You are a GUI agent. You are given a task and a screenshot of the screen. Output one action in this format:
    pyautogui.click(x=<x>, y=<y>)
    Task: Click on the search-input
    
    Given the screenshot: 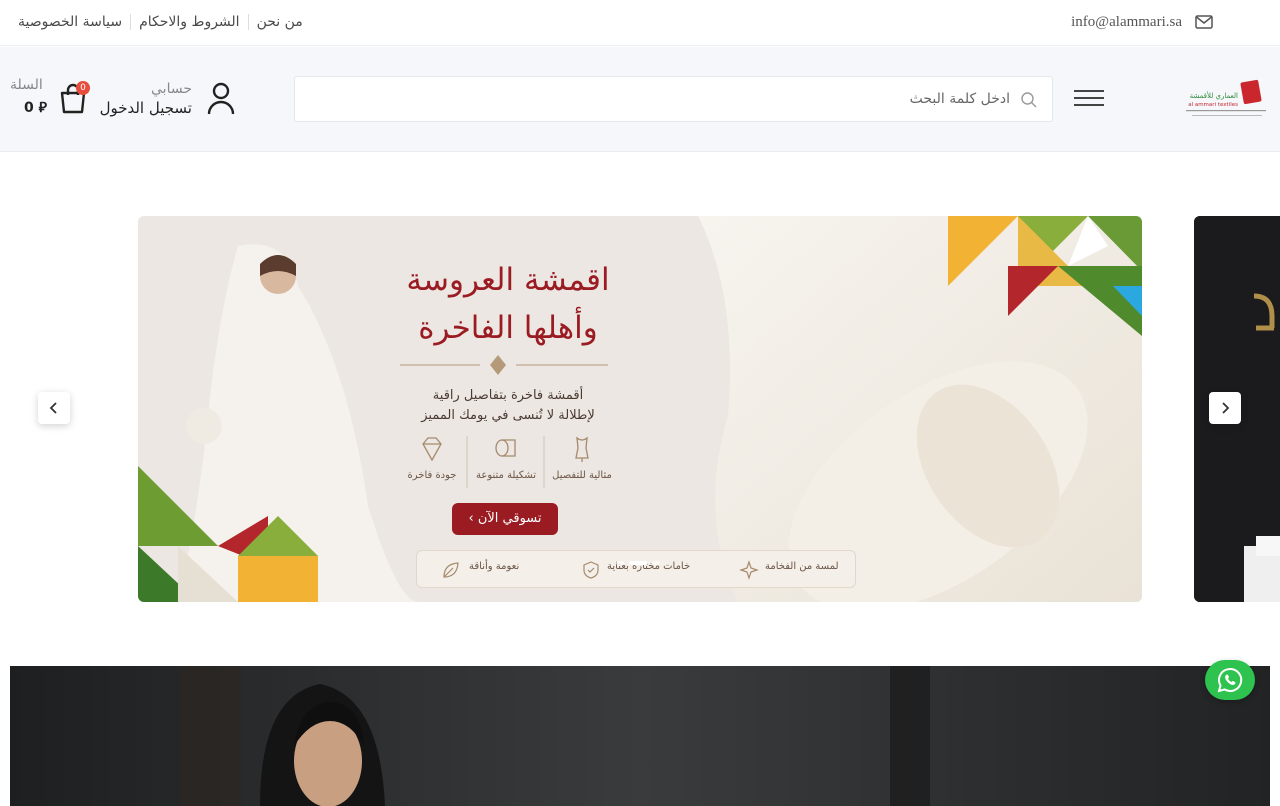 What is the action you would take?
    pyautogui.click(x=672, y=99)
    